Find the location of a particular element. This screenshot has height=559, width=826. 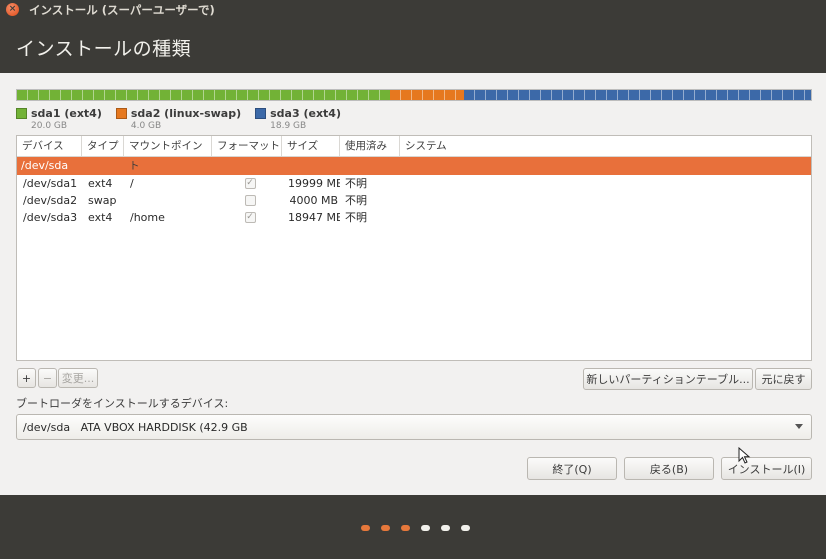

format-cell is located at coordinates (247, 200).